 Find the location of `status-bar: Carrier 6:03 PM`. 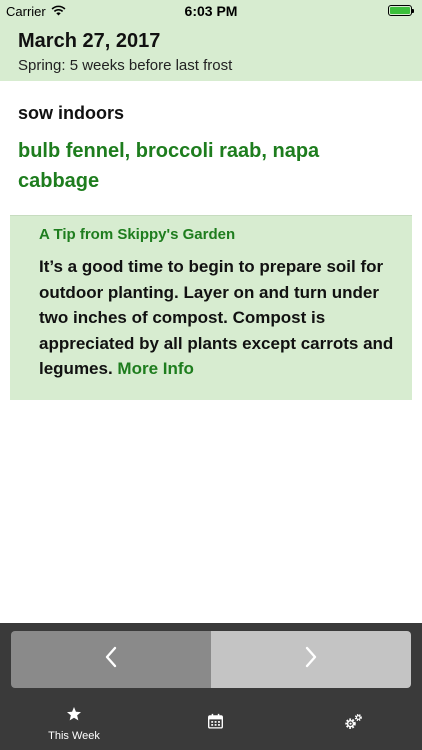

status-bar: Carrier 6:03 PM is located at coordinates (211, 11).